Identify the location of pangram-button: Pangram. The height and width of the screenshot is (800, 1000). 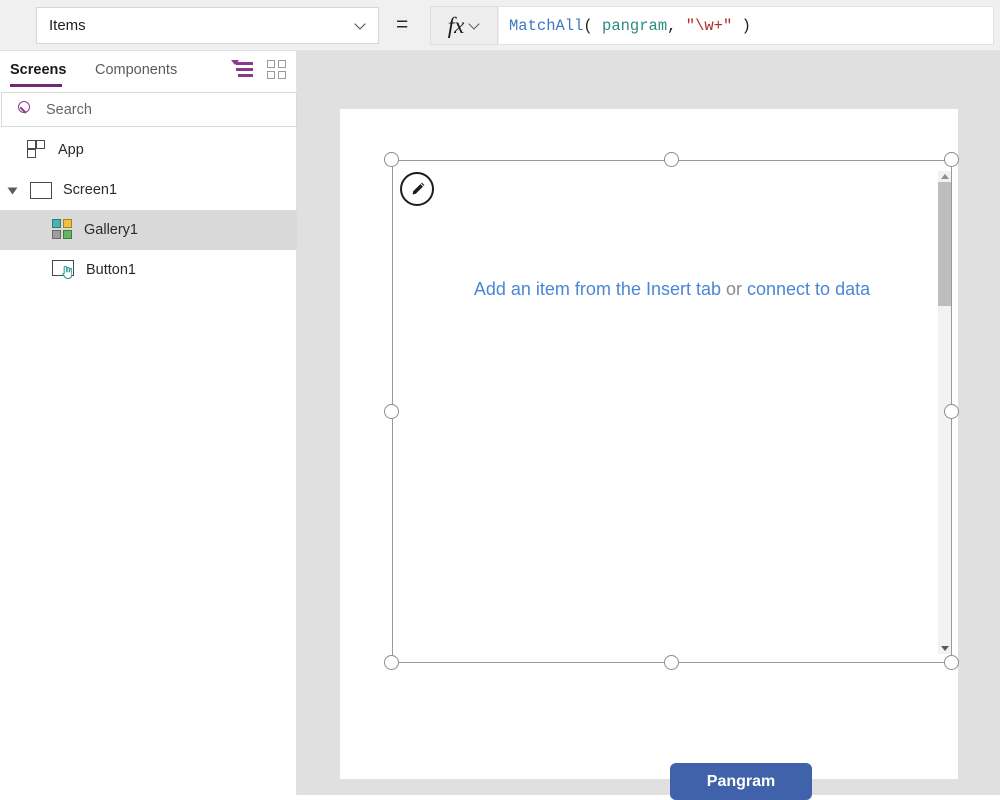
(741, 781).